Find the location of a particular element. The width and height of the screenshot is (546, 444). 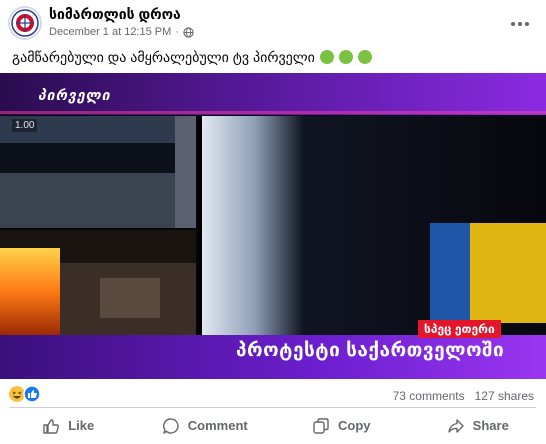

comment-bubble-icon is located at coordinates (170, 425).